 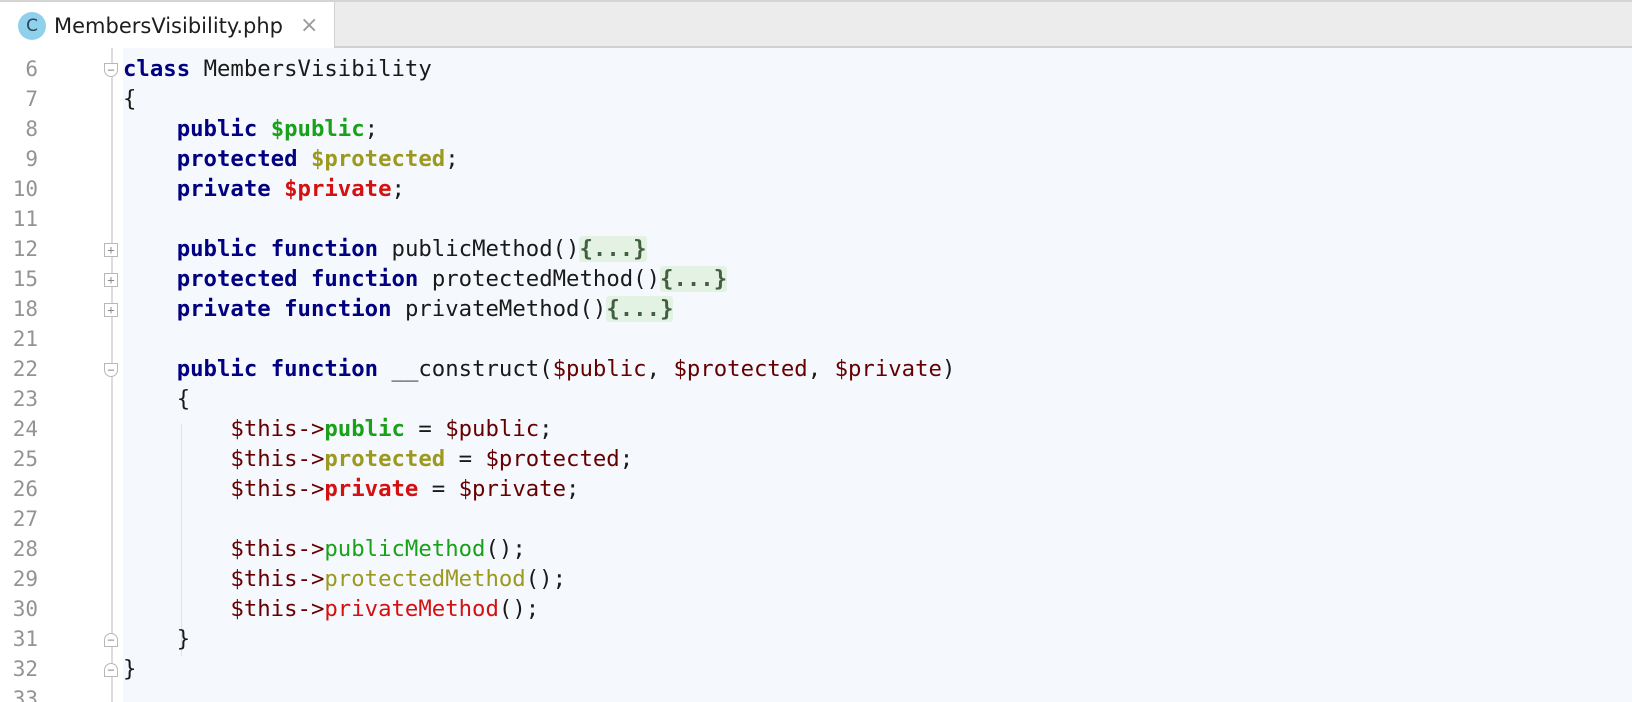 I want to click on code-line: 7 {, so click(x=816, y=99).